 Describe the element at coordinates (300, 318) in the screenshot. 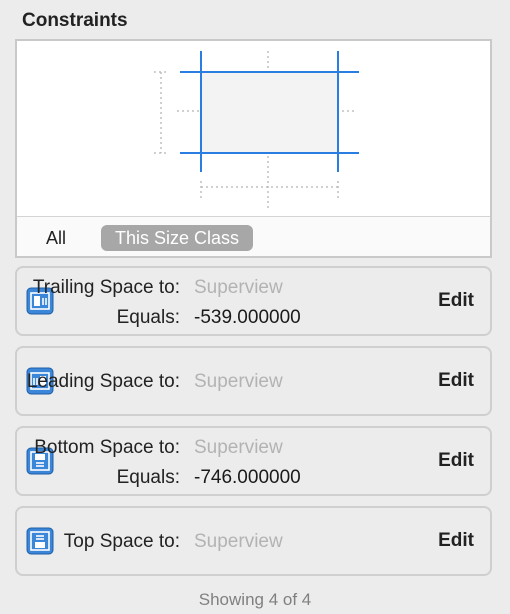

I see `equals-value: -539.000000` at that location.